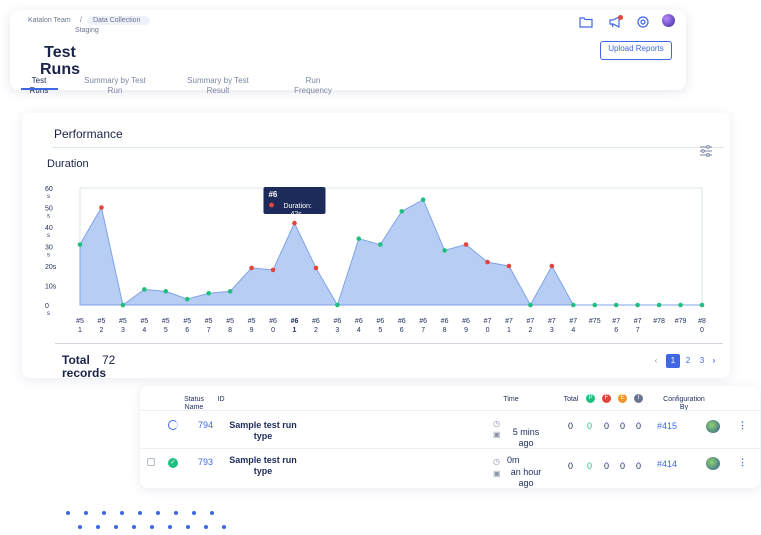 The width and height of the screenshot is (761, 535). Describe the element at coordinates (194, 399) in the screenshot. I see `column-status-label: Status` at that location.